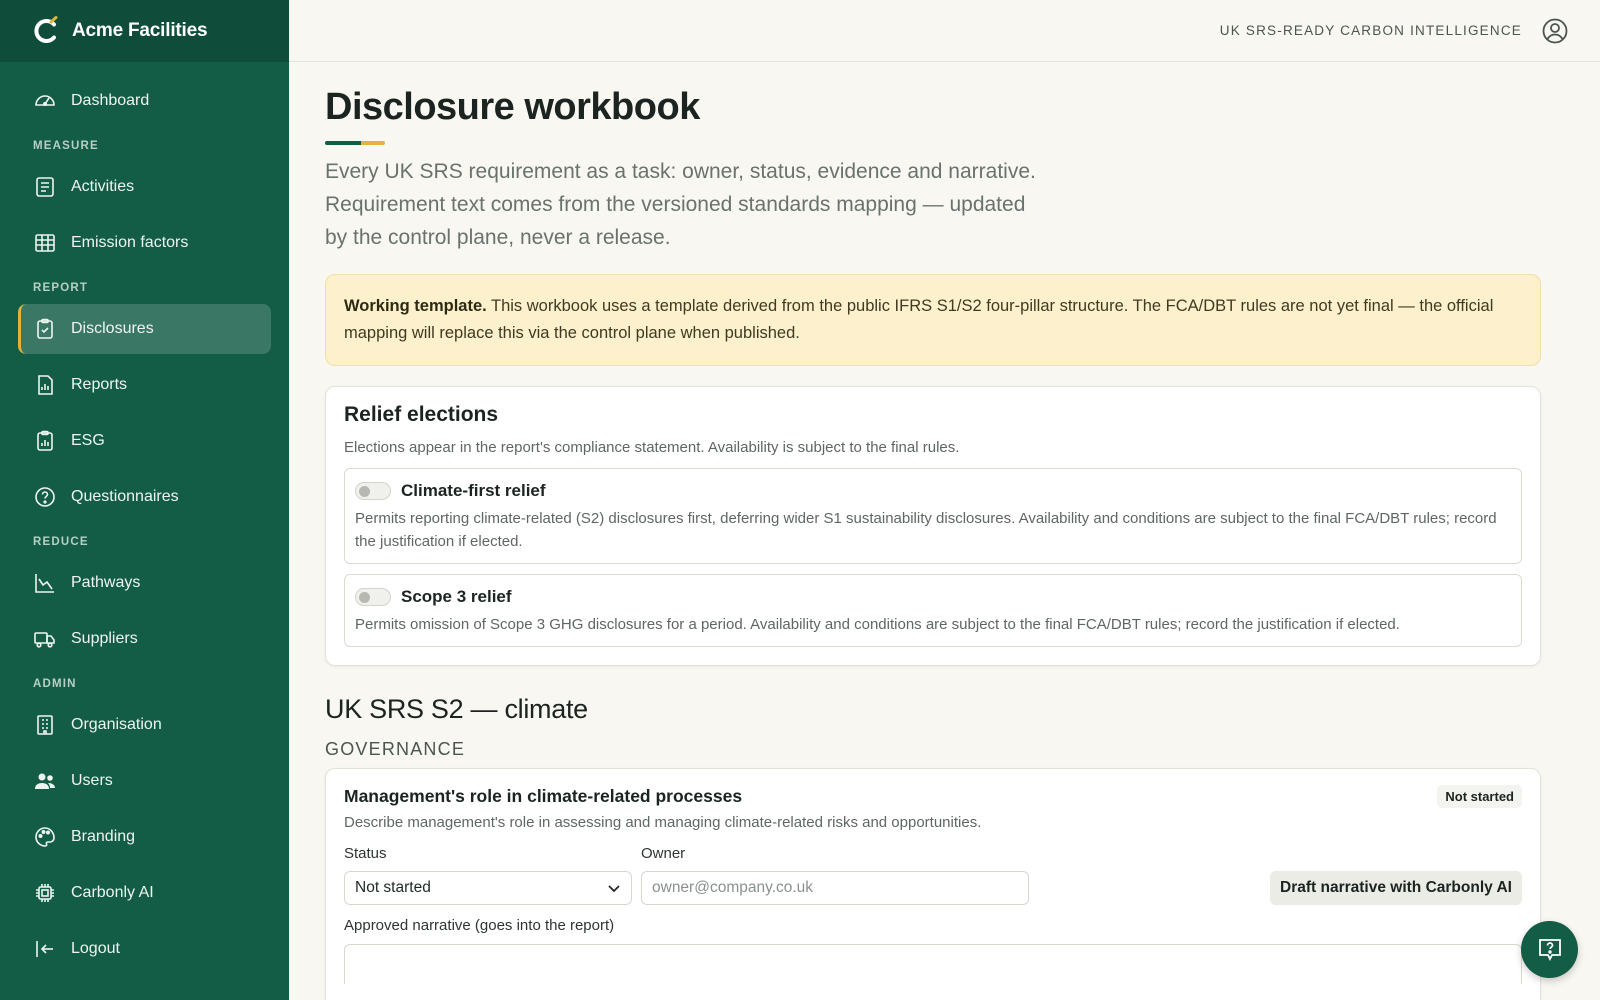  What do you see at coordinates (1555, 31) in the screenshot?
I see `user-avatar-icon` at bounding box center [1555, 31].